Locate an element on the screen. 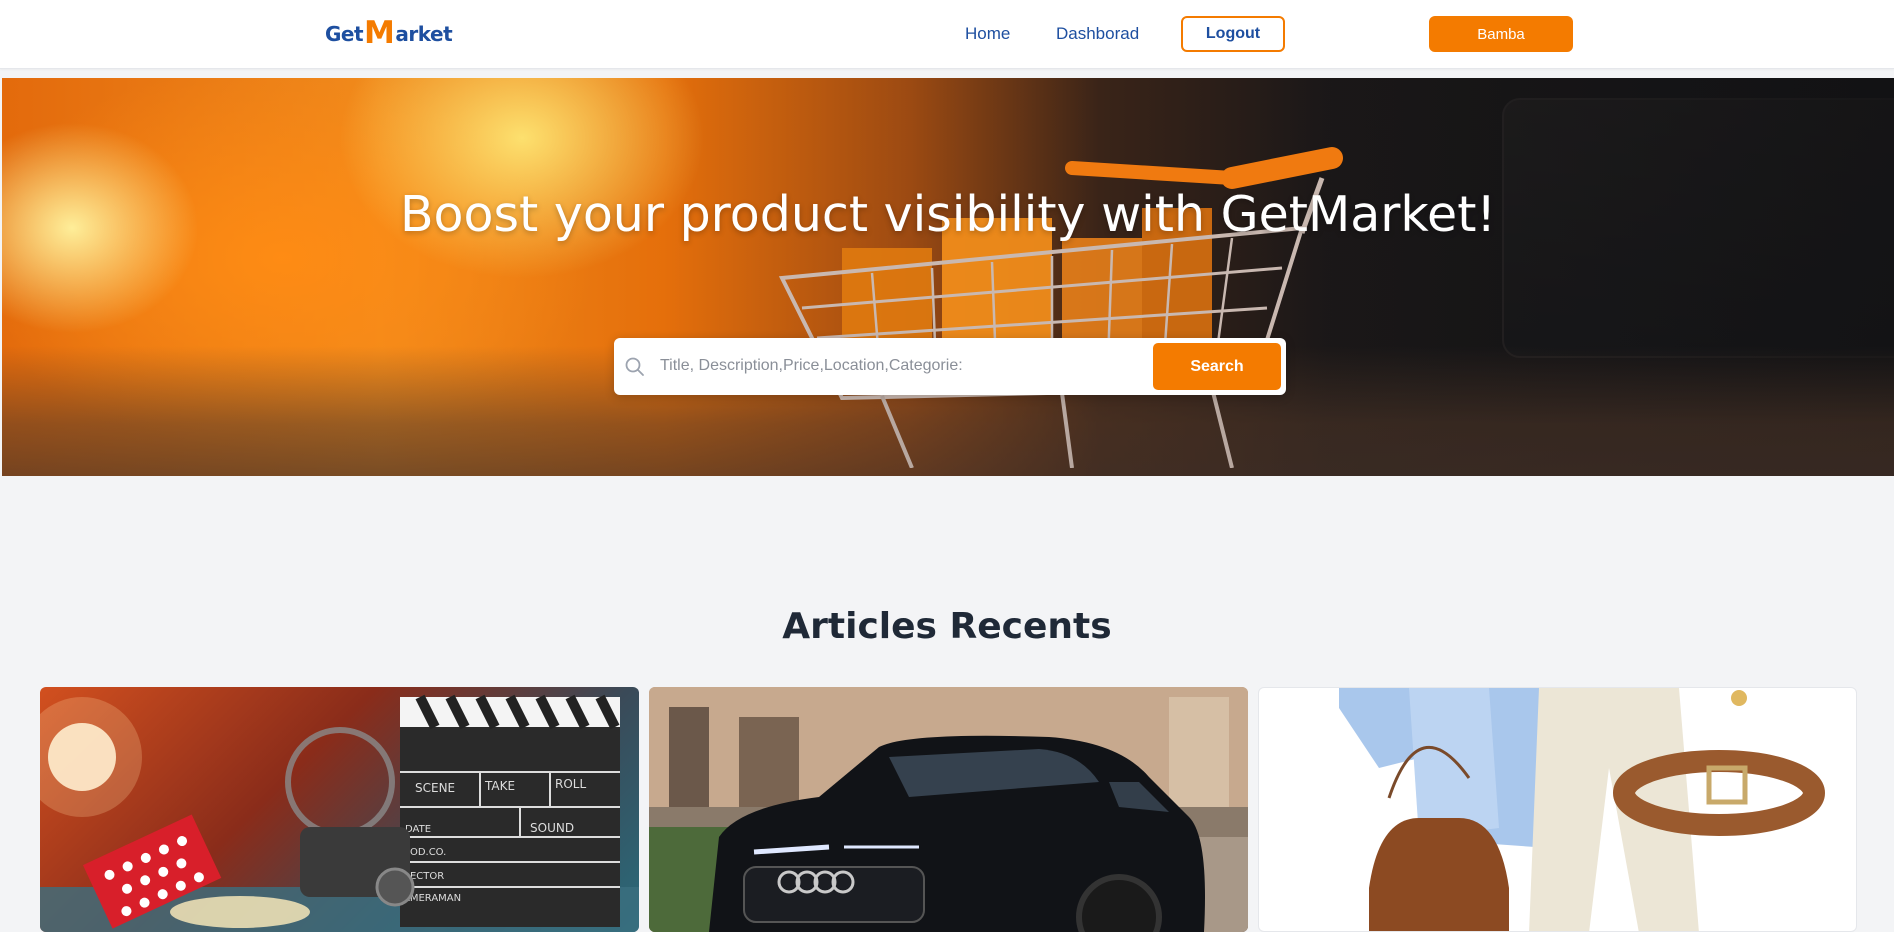  logout-button: Logout is located at coordinates (1233, 34).